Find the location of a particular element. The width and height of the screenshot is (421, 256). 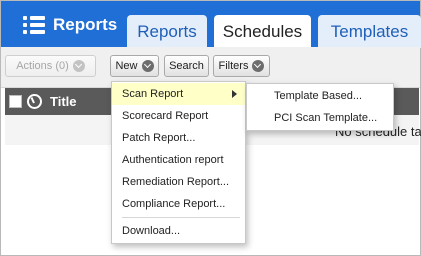

filters-label: Filters is located at coordinates (233, 66).